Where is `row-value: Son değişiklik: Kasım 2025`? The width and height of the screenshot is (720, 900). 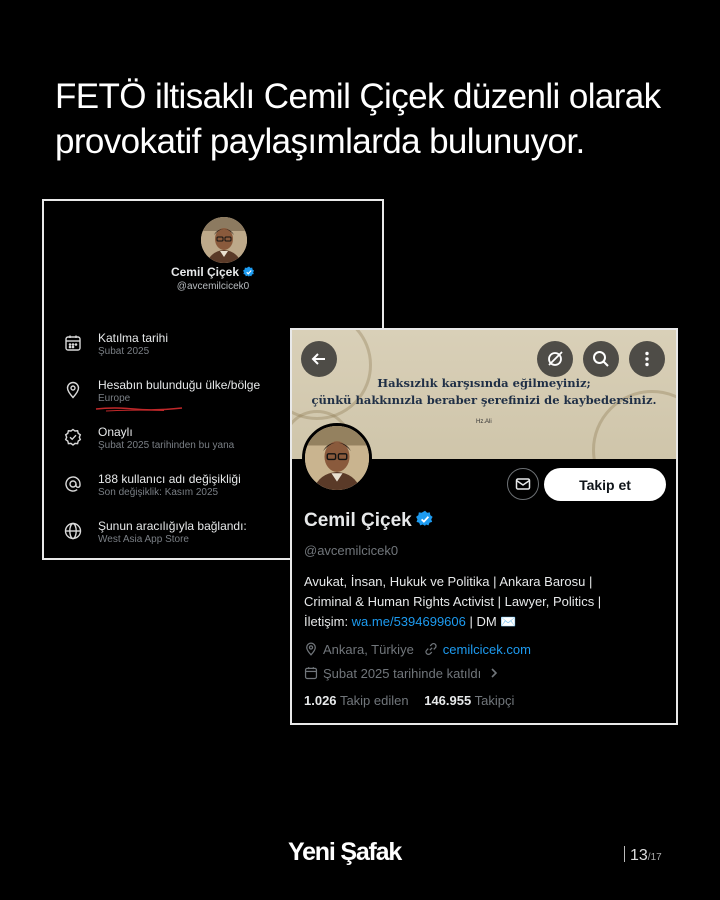
row-value: Son değişiklik: Kasım 2025 is located at coordinates (158, 492).